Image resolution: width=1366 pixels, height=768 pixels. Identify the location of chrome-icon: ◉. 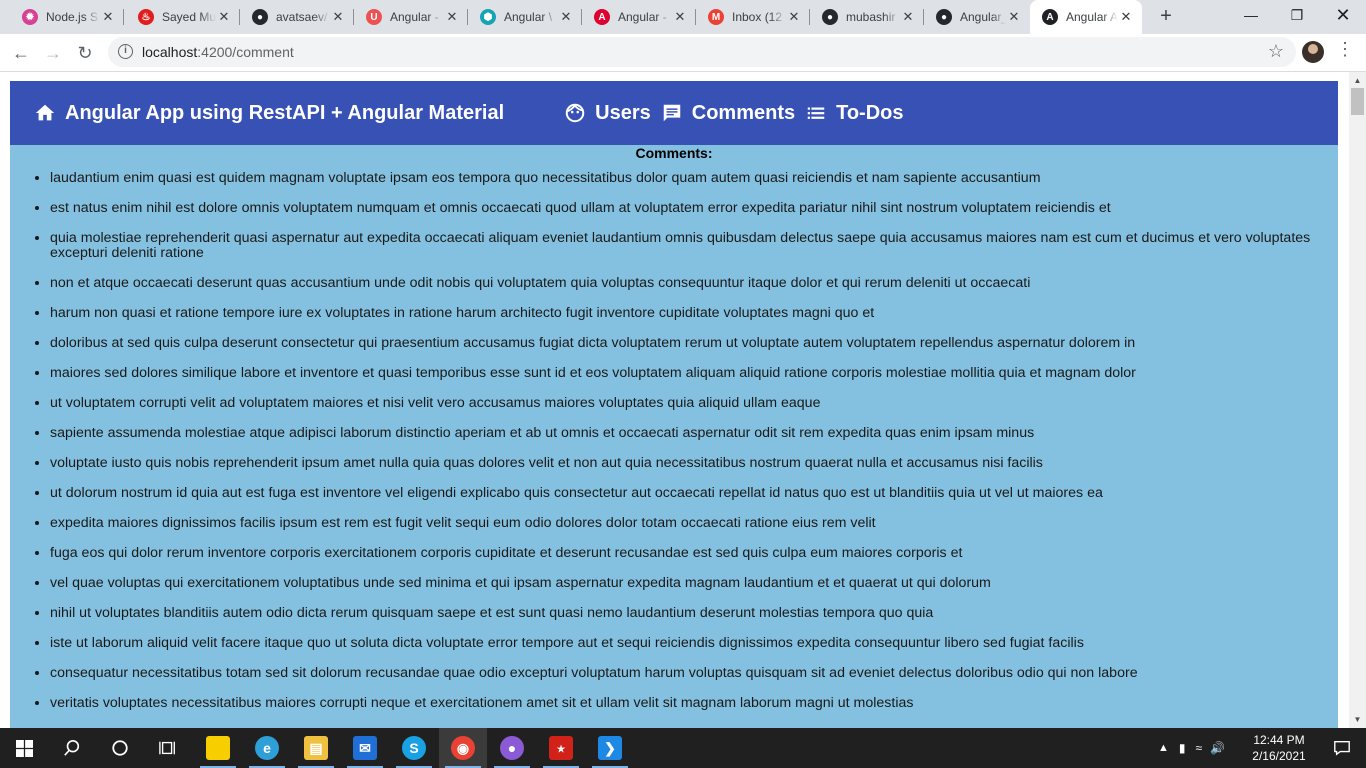
(463, 748).